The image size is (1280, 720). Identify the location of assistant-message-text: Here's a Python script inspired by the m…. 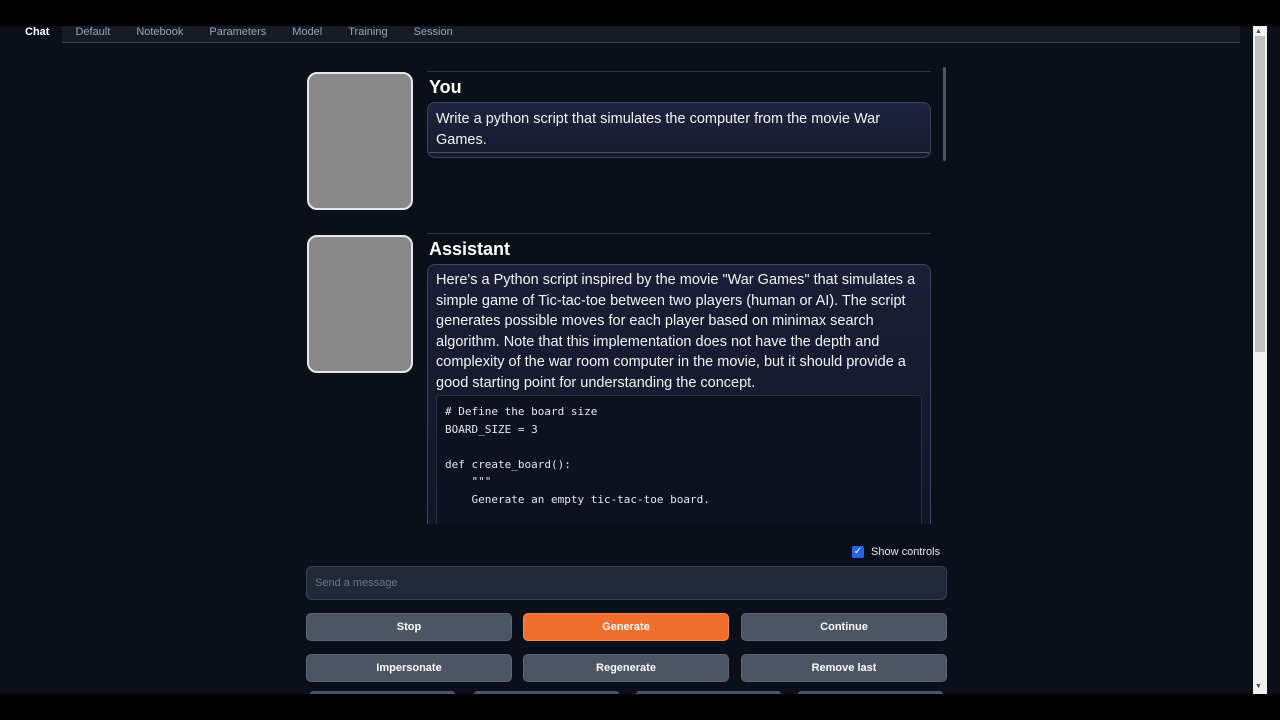
(676, 331).